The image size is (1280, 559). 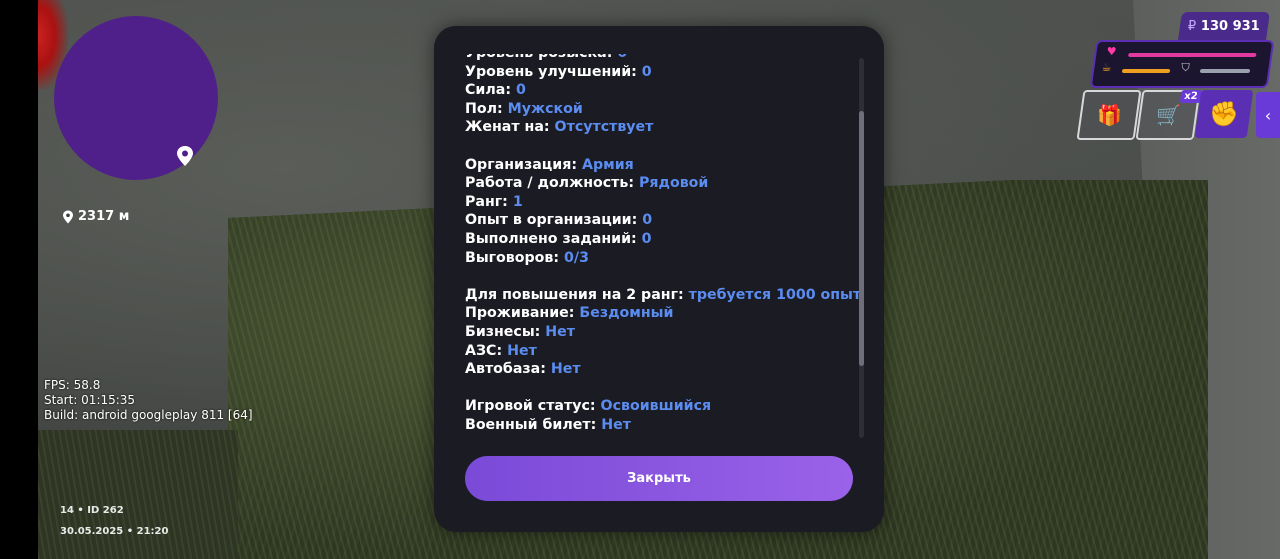 What do you see at coordinates (662, 90) in the screenshot?
I see `stat-row: Сила: 0` at bounding box center [662, 90].